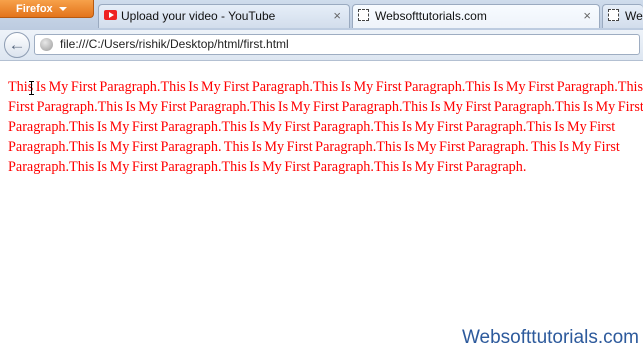 This screenshot has height=360, width=643. What do you see at coordinates (550, 337) in the screenshot?
I see `watermark: Websofttutorials.com` at bounding box center [550, 337].